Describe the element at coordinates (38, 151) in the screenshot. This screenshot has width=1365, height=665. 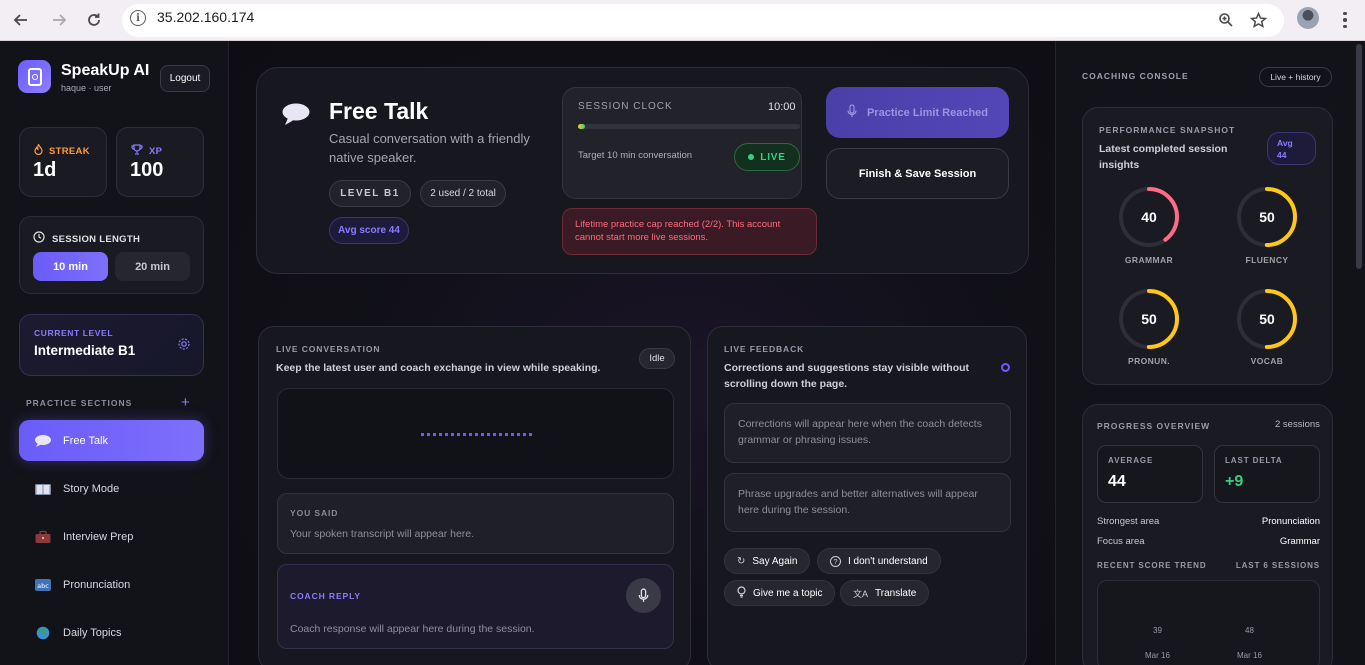
I see `flame-icon` at that location.